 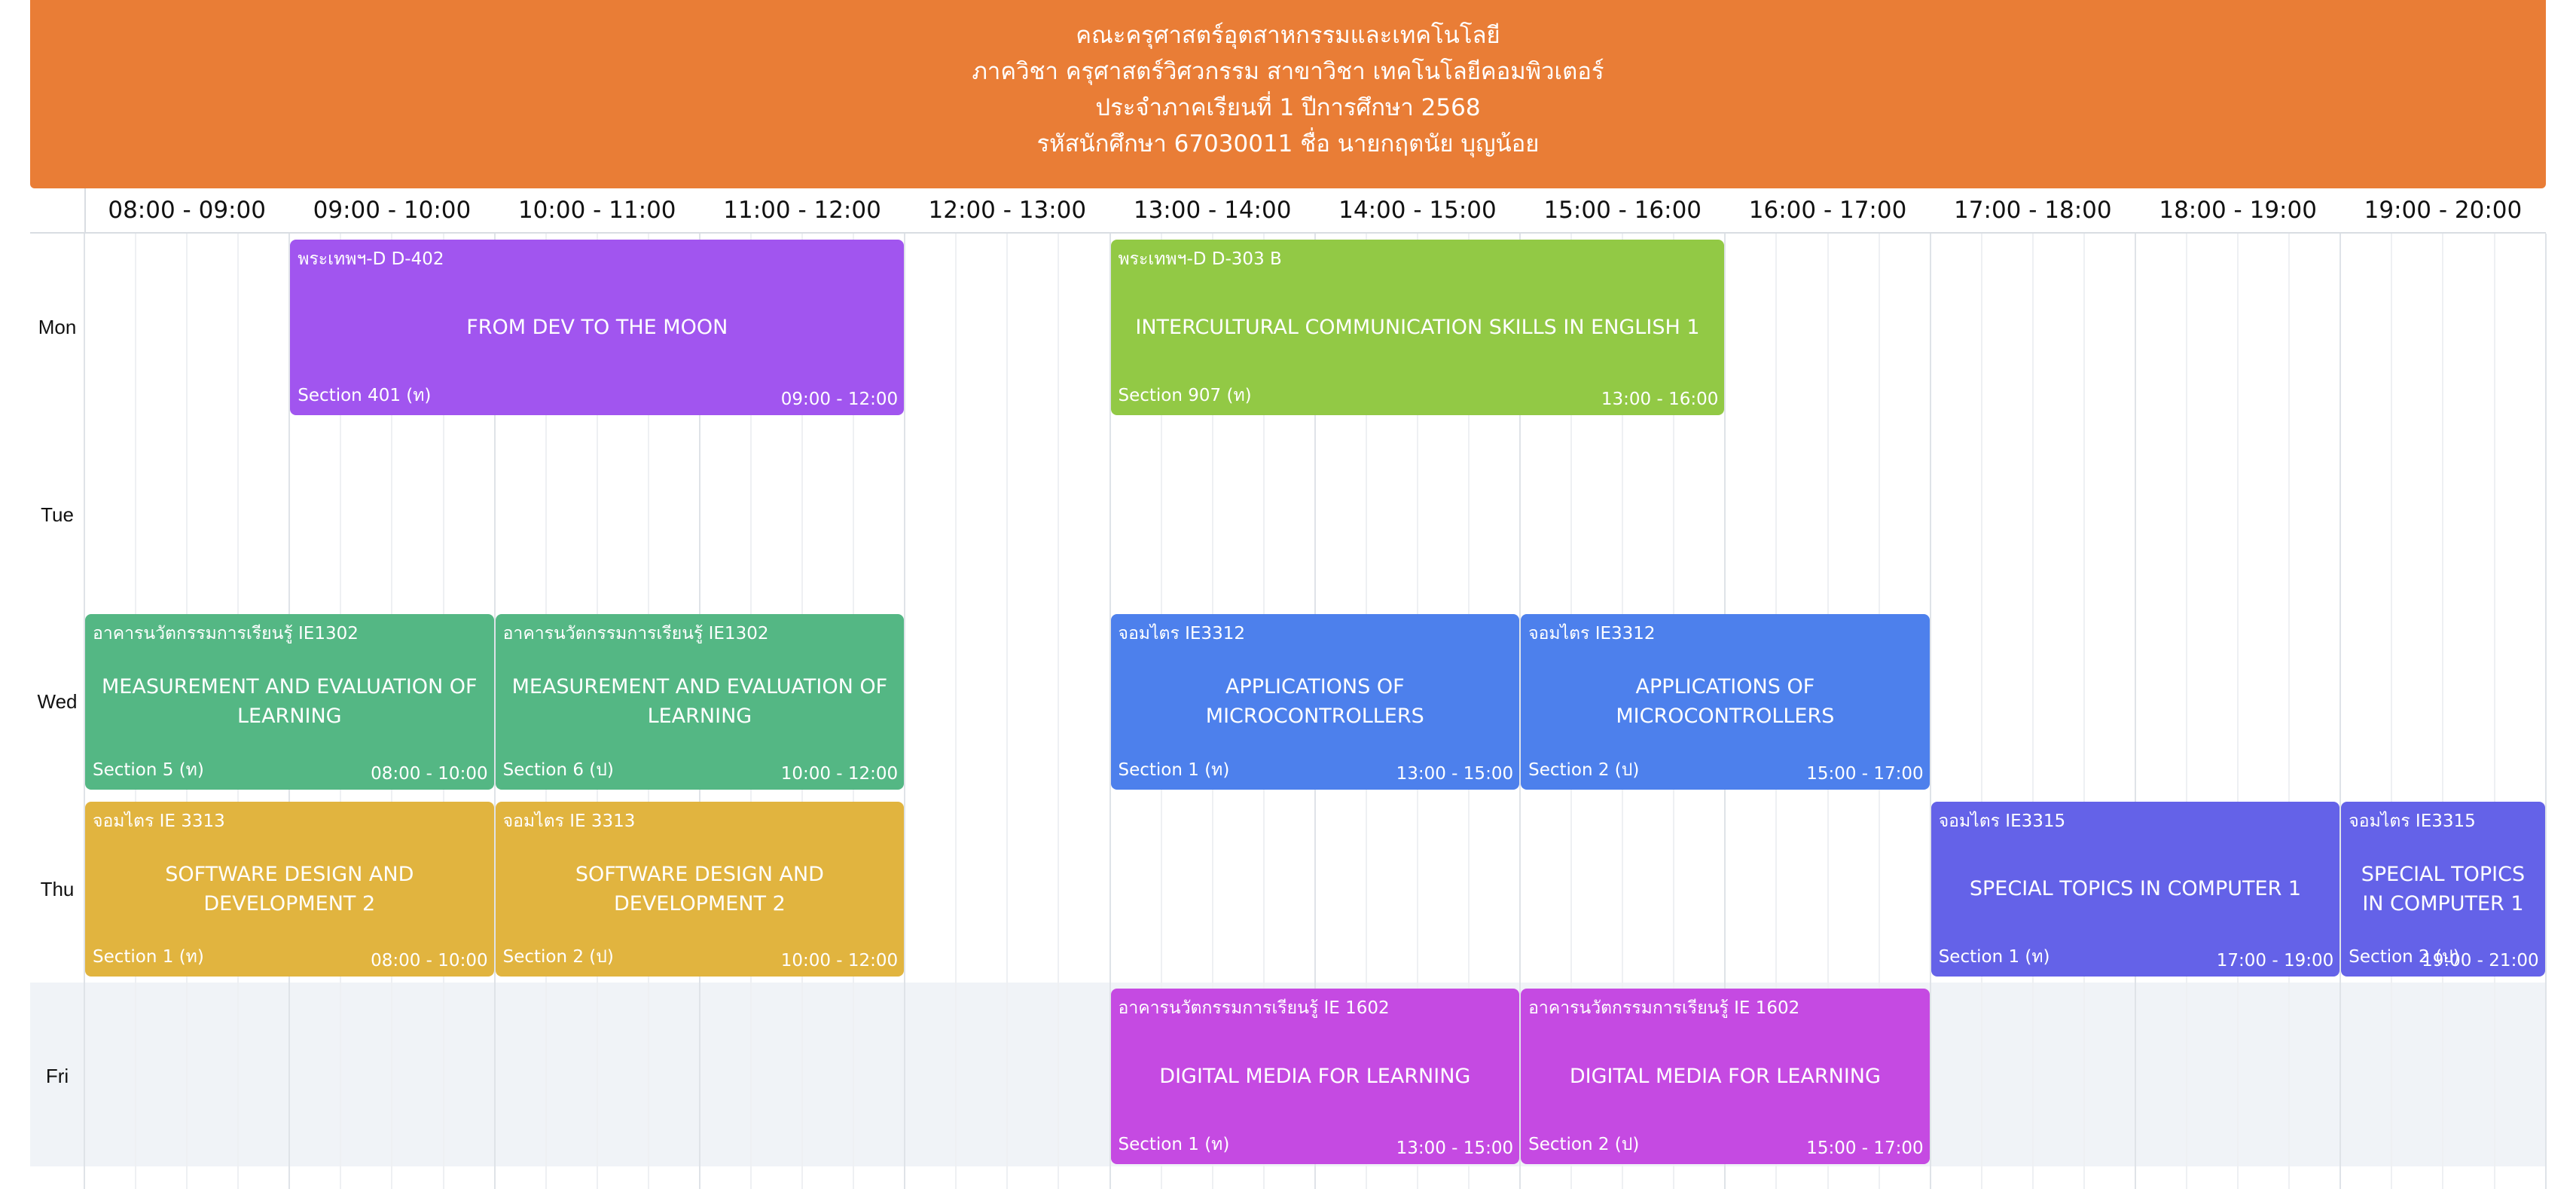 What do you see at coordinates (558, 770) in the screenshot?
I see `class-section: Section 6 (ป)` at bounding box center [558, 770].